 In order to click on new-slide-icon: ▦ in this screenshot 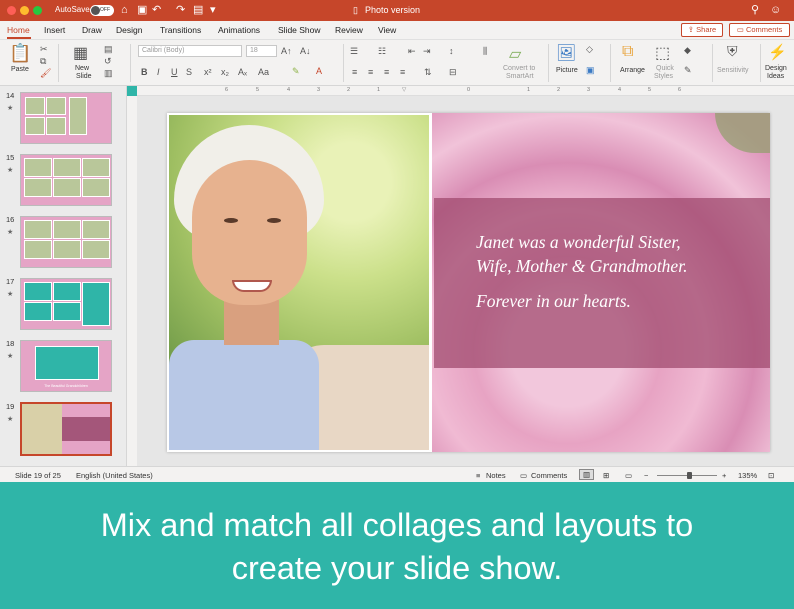, I will do `click(80, 53)`.